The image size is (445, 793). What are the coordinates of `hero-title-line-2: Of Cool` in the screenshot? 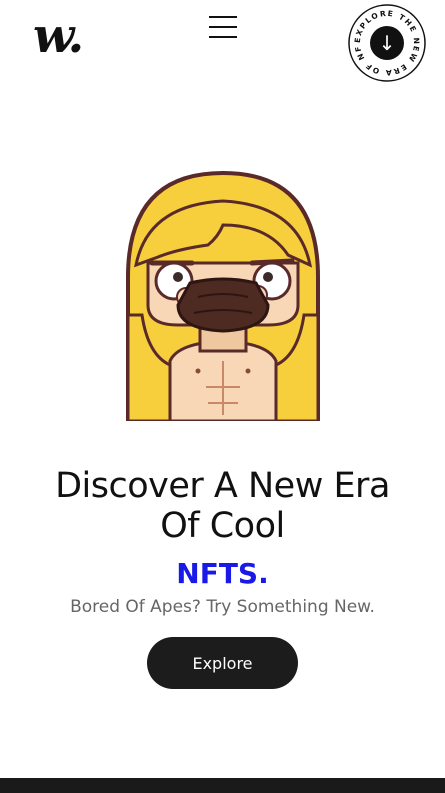 It's located at (222, 526).